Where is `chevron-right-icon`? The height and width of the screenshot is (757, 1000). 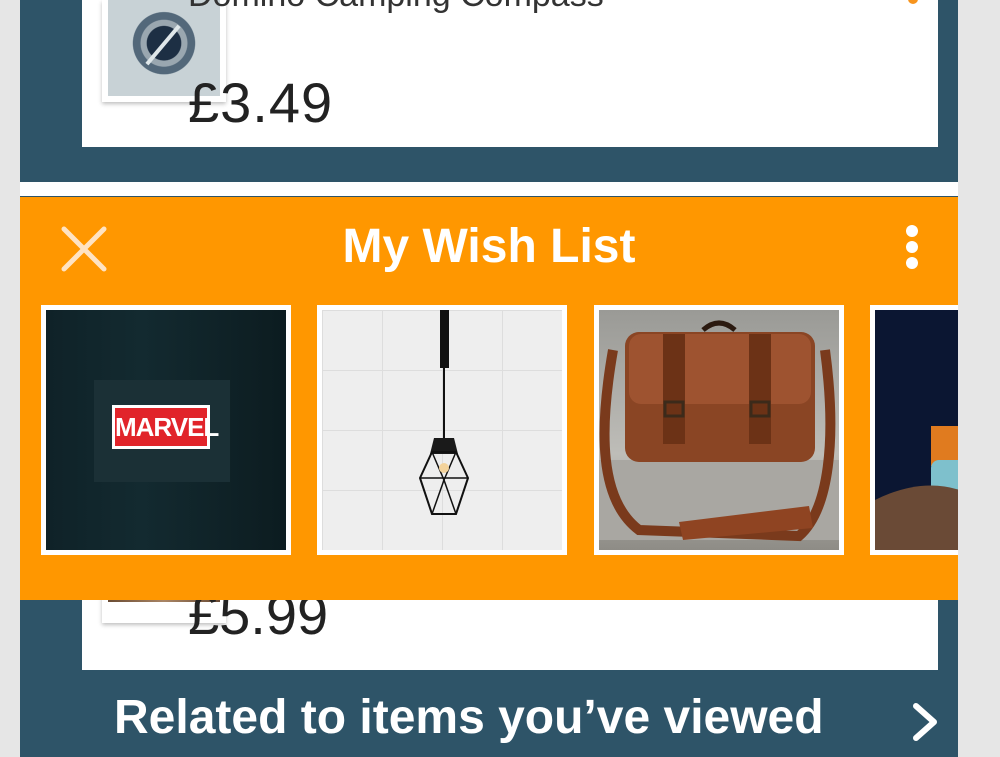
chevron-right-icon is located at coordinates (925, 722).